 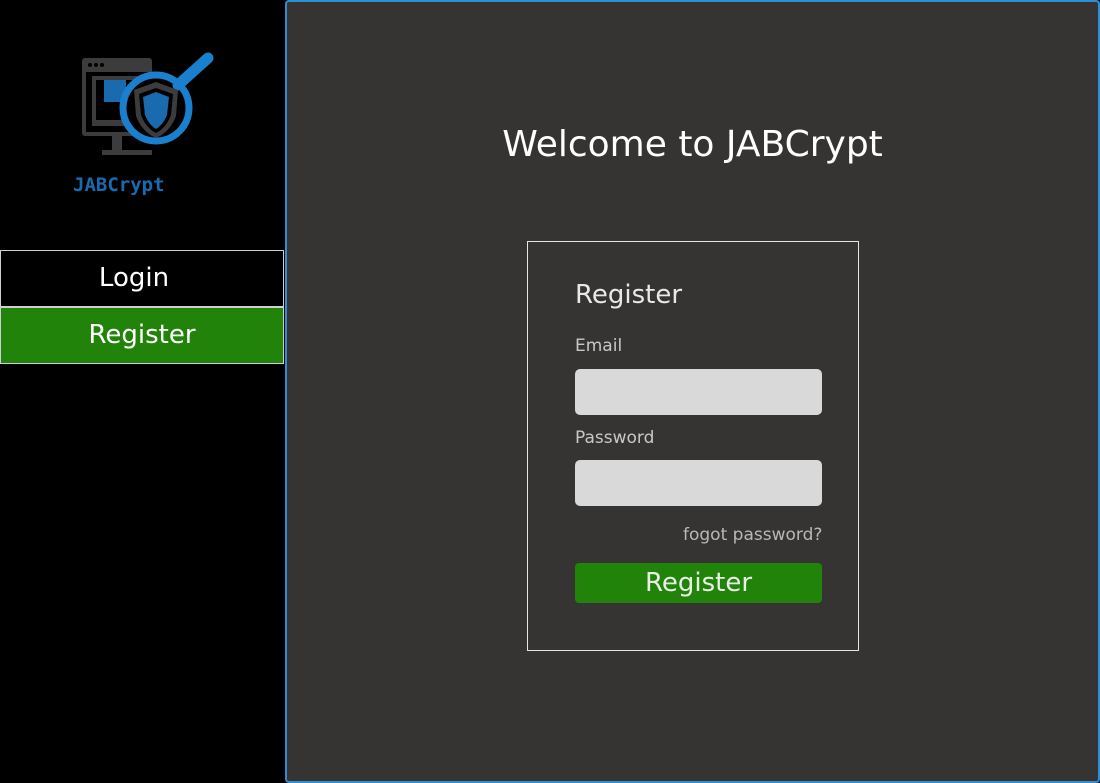 What do you see at coordinates (148, 103) in the screenshot?
I see `monitor-magnifier-shield-icon` at bounding box center [148, 103].